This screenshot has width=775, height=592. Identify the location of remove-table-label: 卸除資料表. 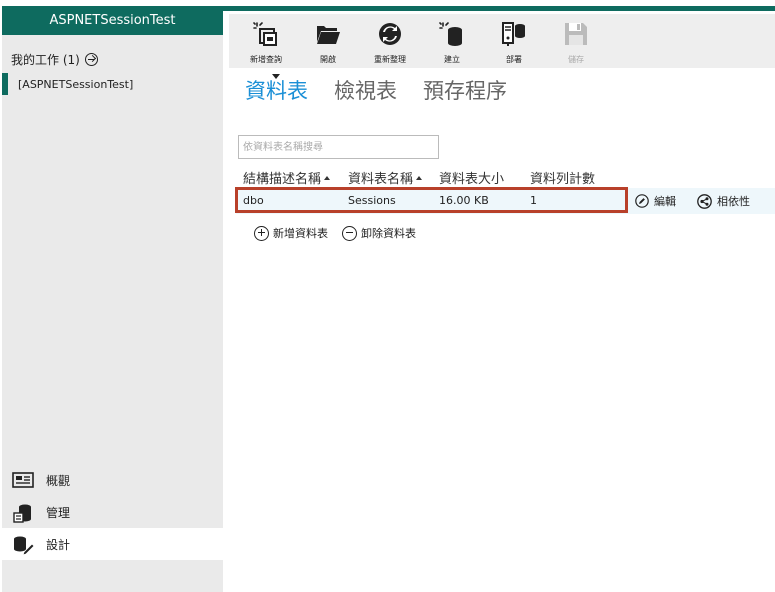
(388, 233).